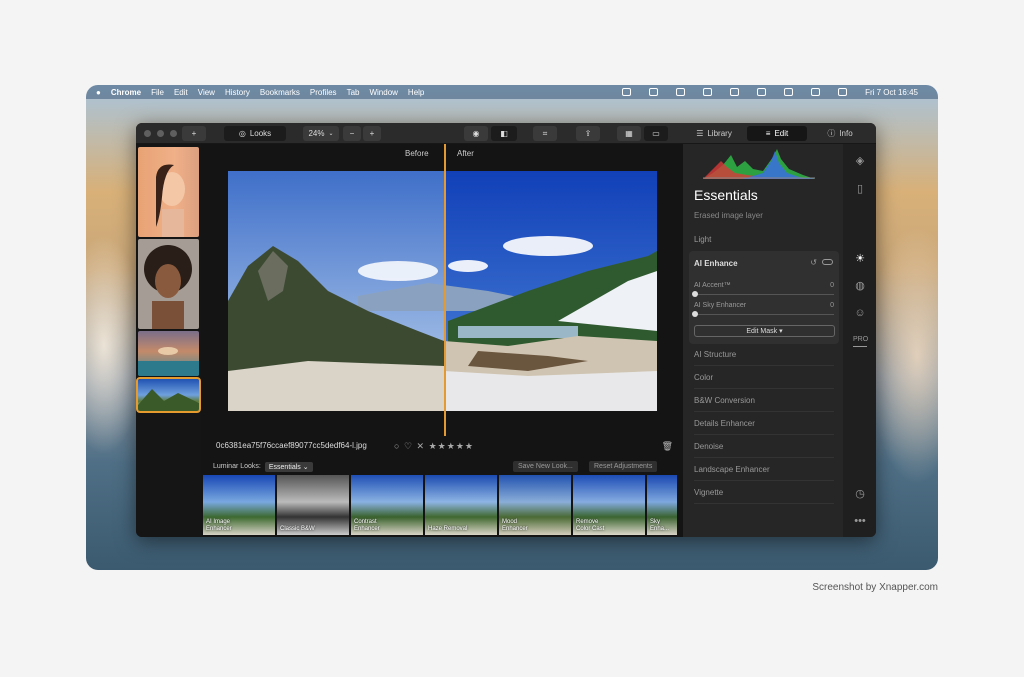 The height and width of the screenshot is (677, 1024). What do you see at coordinates (465, 153) in the screenshot?
I see `after-label: After` at bounding box center [465, 153].